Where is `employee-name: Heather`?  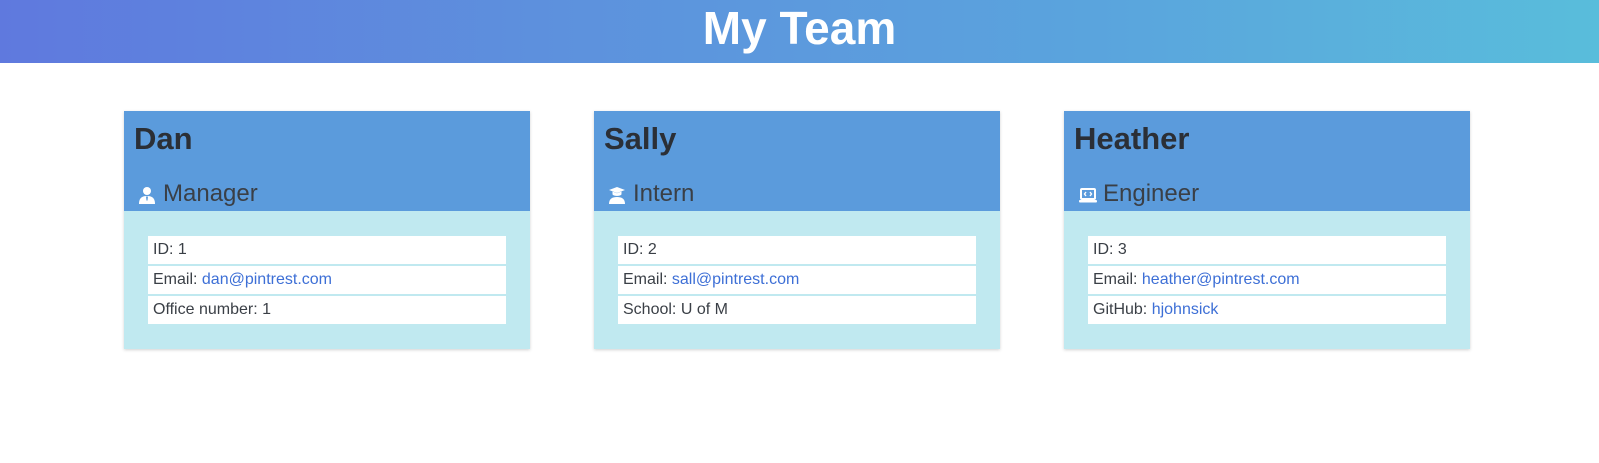
employee-name: Heather is located at coordinates (1132, 138).